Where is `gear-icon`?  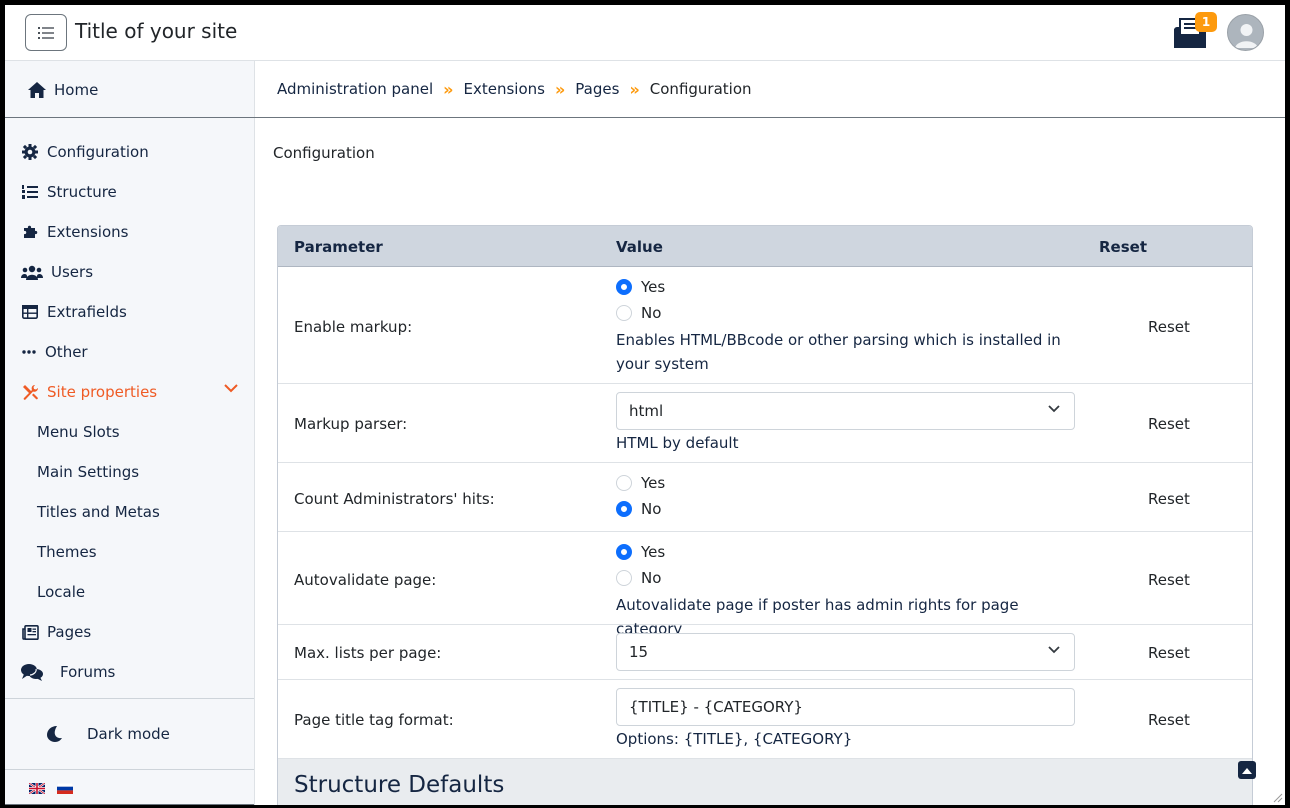
gear-icon is located at coordinates (30, 152).